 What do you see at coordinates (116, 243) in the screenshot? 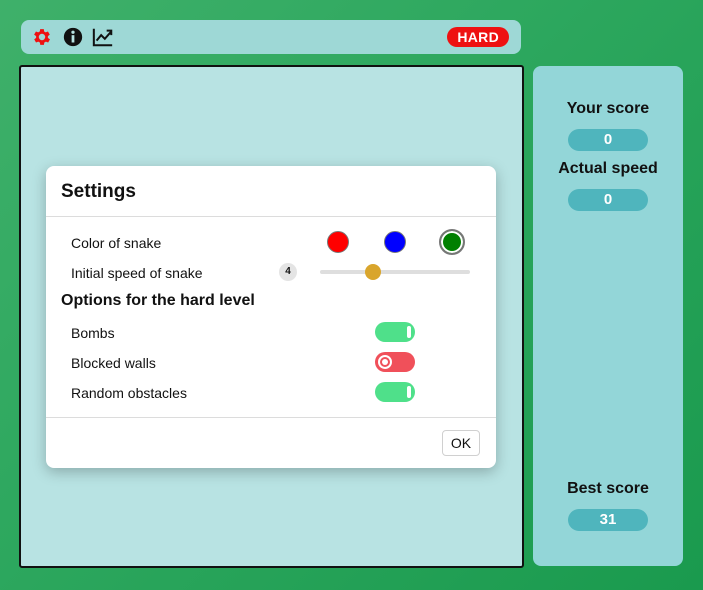
I see `snake-color-label: Color of snake` at bounding box center [116, 243].